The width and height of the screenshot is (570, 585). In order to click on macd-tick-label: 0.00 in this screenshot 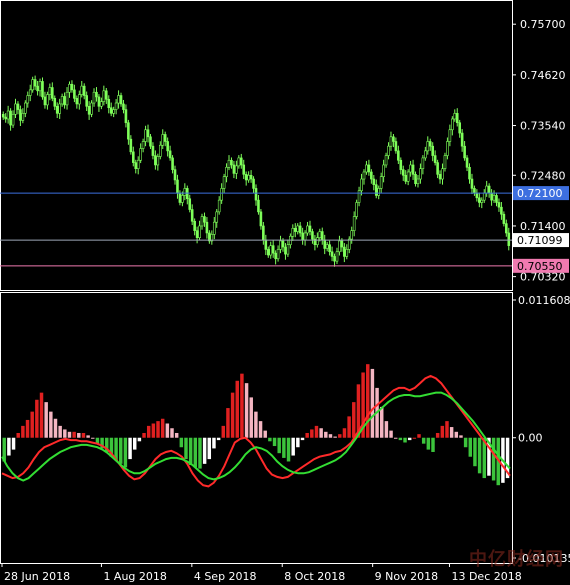, I will do `click(530, 438)`.